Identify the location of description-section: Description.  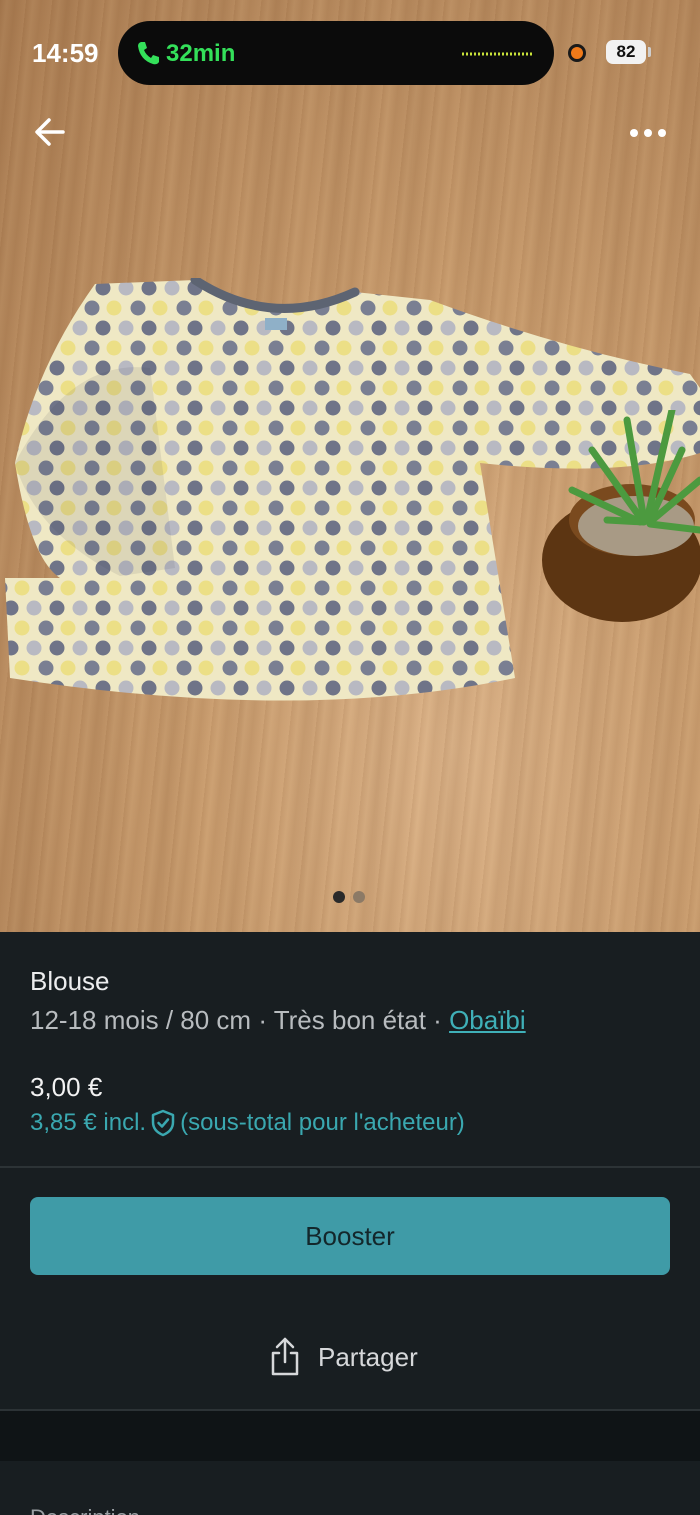
(350, 1488).